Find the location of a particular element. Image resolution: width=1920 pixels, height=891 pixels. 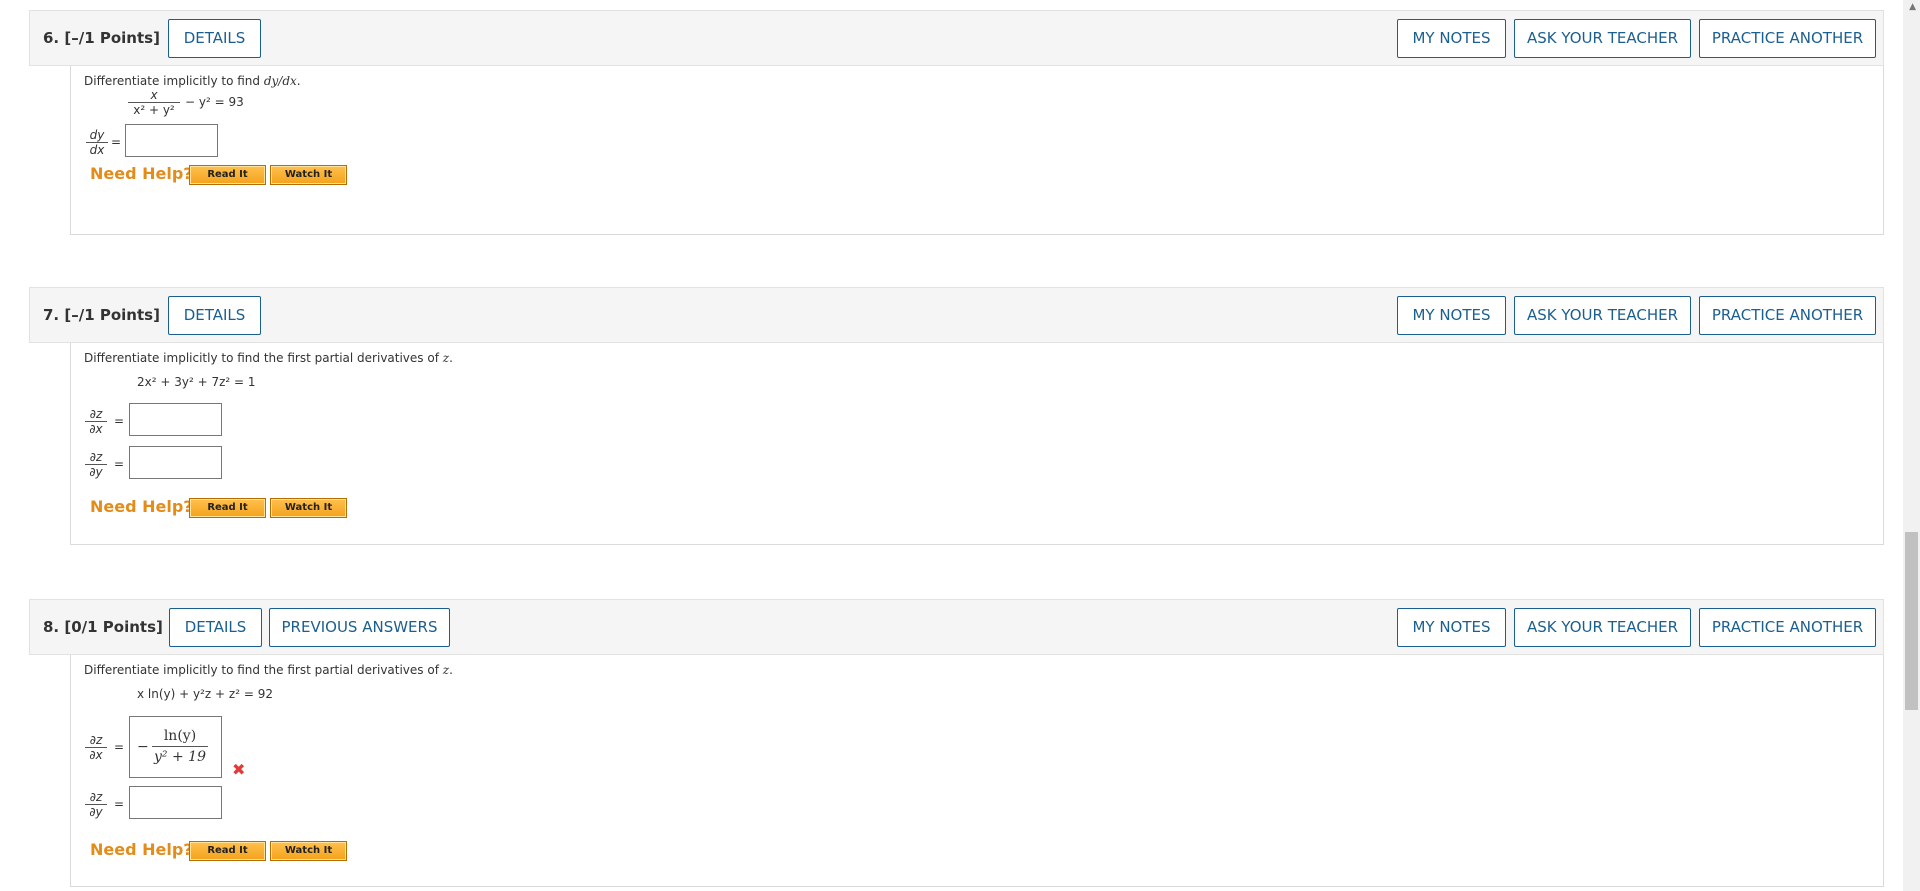

answer-fraction: ln(y) y² + 19 is located at coordinates (180, 746).